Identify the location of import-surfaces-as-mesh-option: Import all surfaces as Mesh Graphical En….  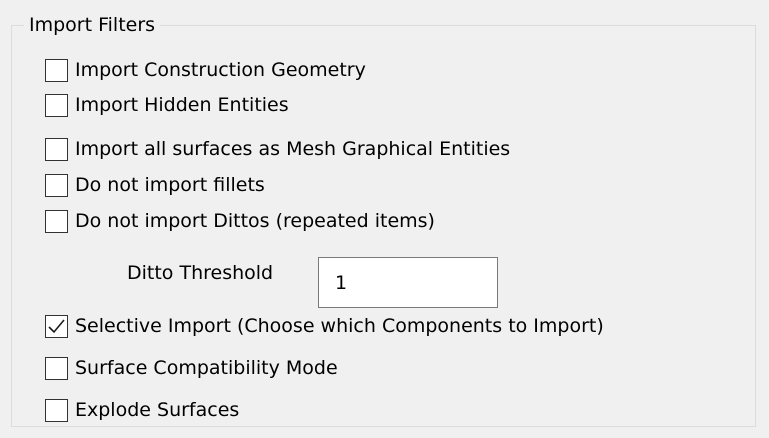
(277, 149).